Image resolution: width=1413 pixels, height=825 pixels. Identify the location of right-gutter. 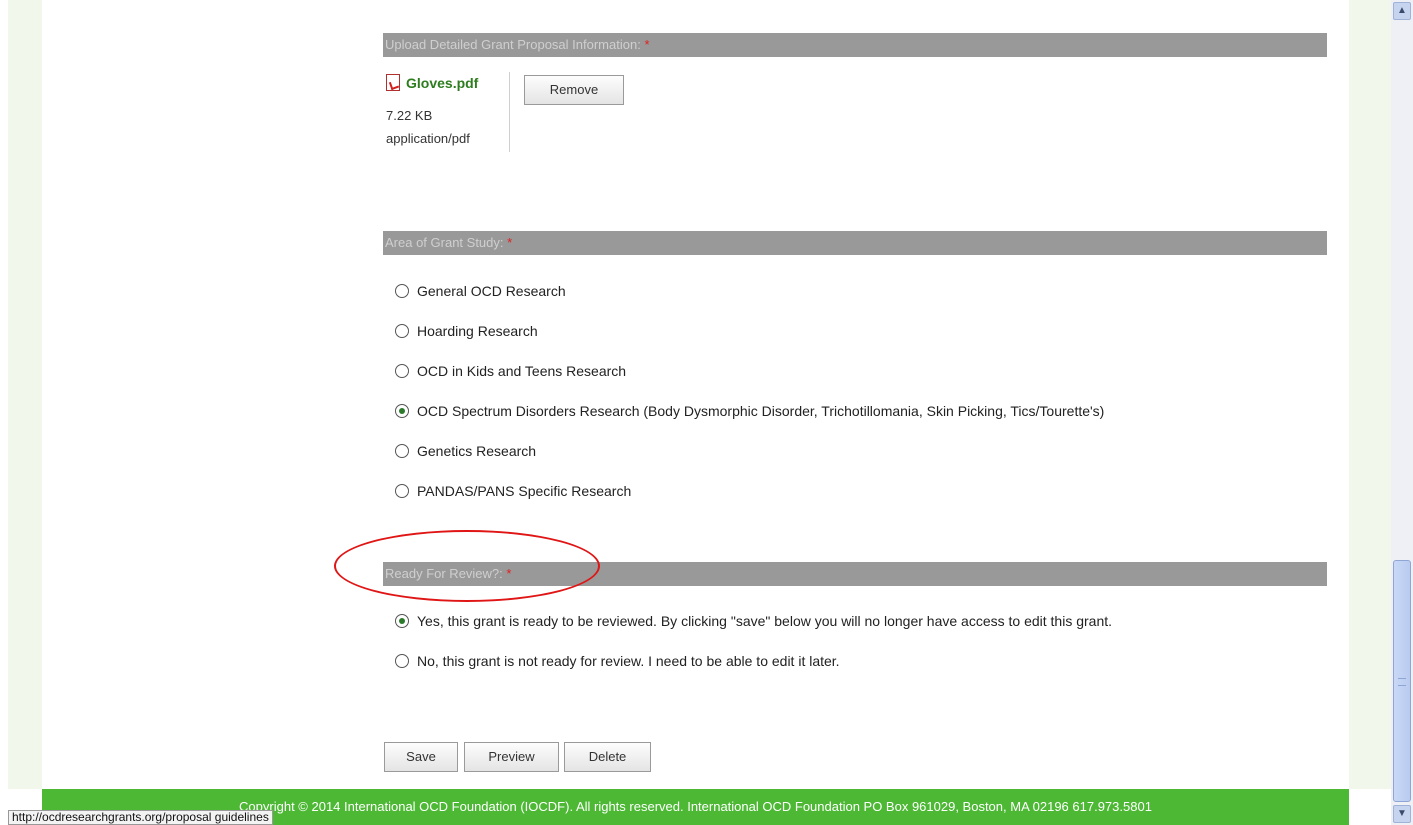
(1370, 394).